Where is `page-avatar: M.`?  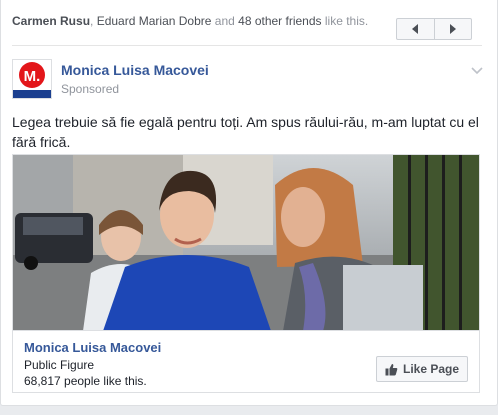 page-avatar: M. is located at coordinates (32, 79).